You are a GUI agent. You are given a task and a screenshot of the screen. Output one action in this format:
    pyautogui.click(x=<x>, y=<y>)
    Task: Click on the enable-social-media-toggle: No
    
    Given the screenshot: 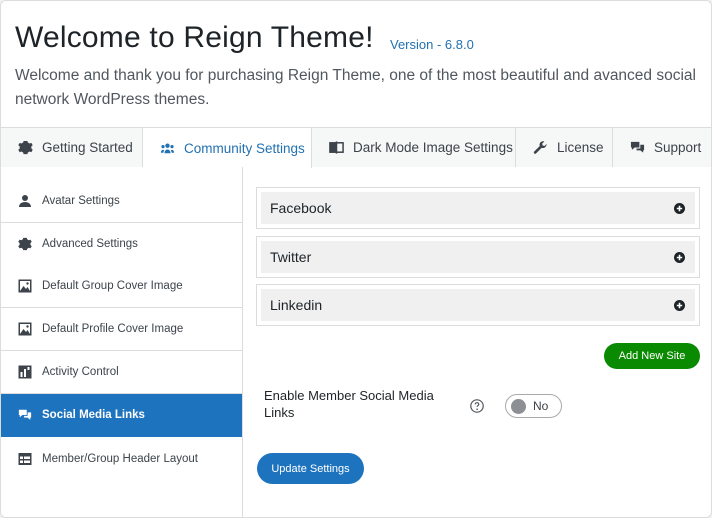 What is the action you would take?
    pyautogui.click(x=533, y=406)
    